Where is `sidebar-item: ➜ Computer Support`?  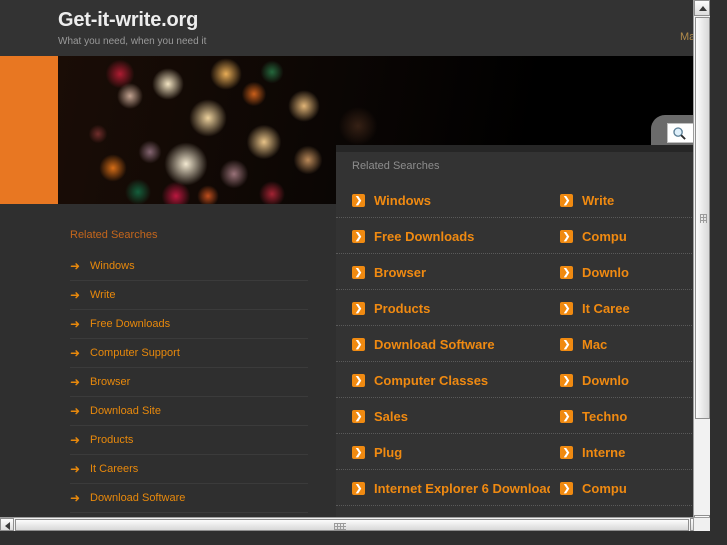 sidebar-item: ➜ Computer Support is located at coordinates (189, 353).